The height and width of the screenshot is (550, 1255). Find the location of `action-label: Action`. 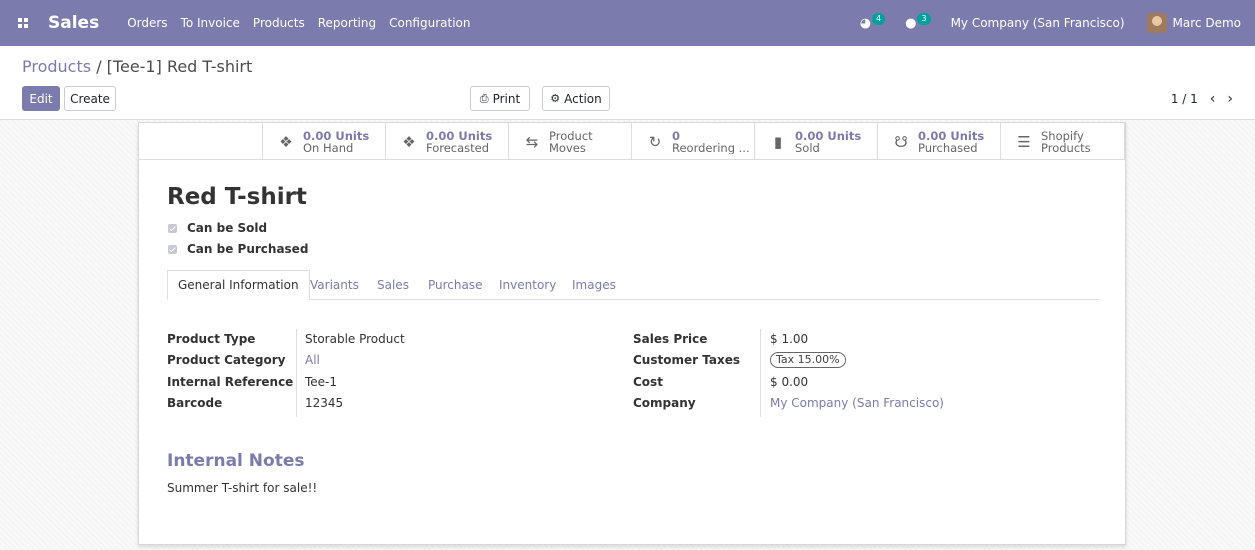

action-label: Action is located at coordinates (583, 98).